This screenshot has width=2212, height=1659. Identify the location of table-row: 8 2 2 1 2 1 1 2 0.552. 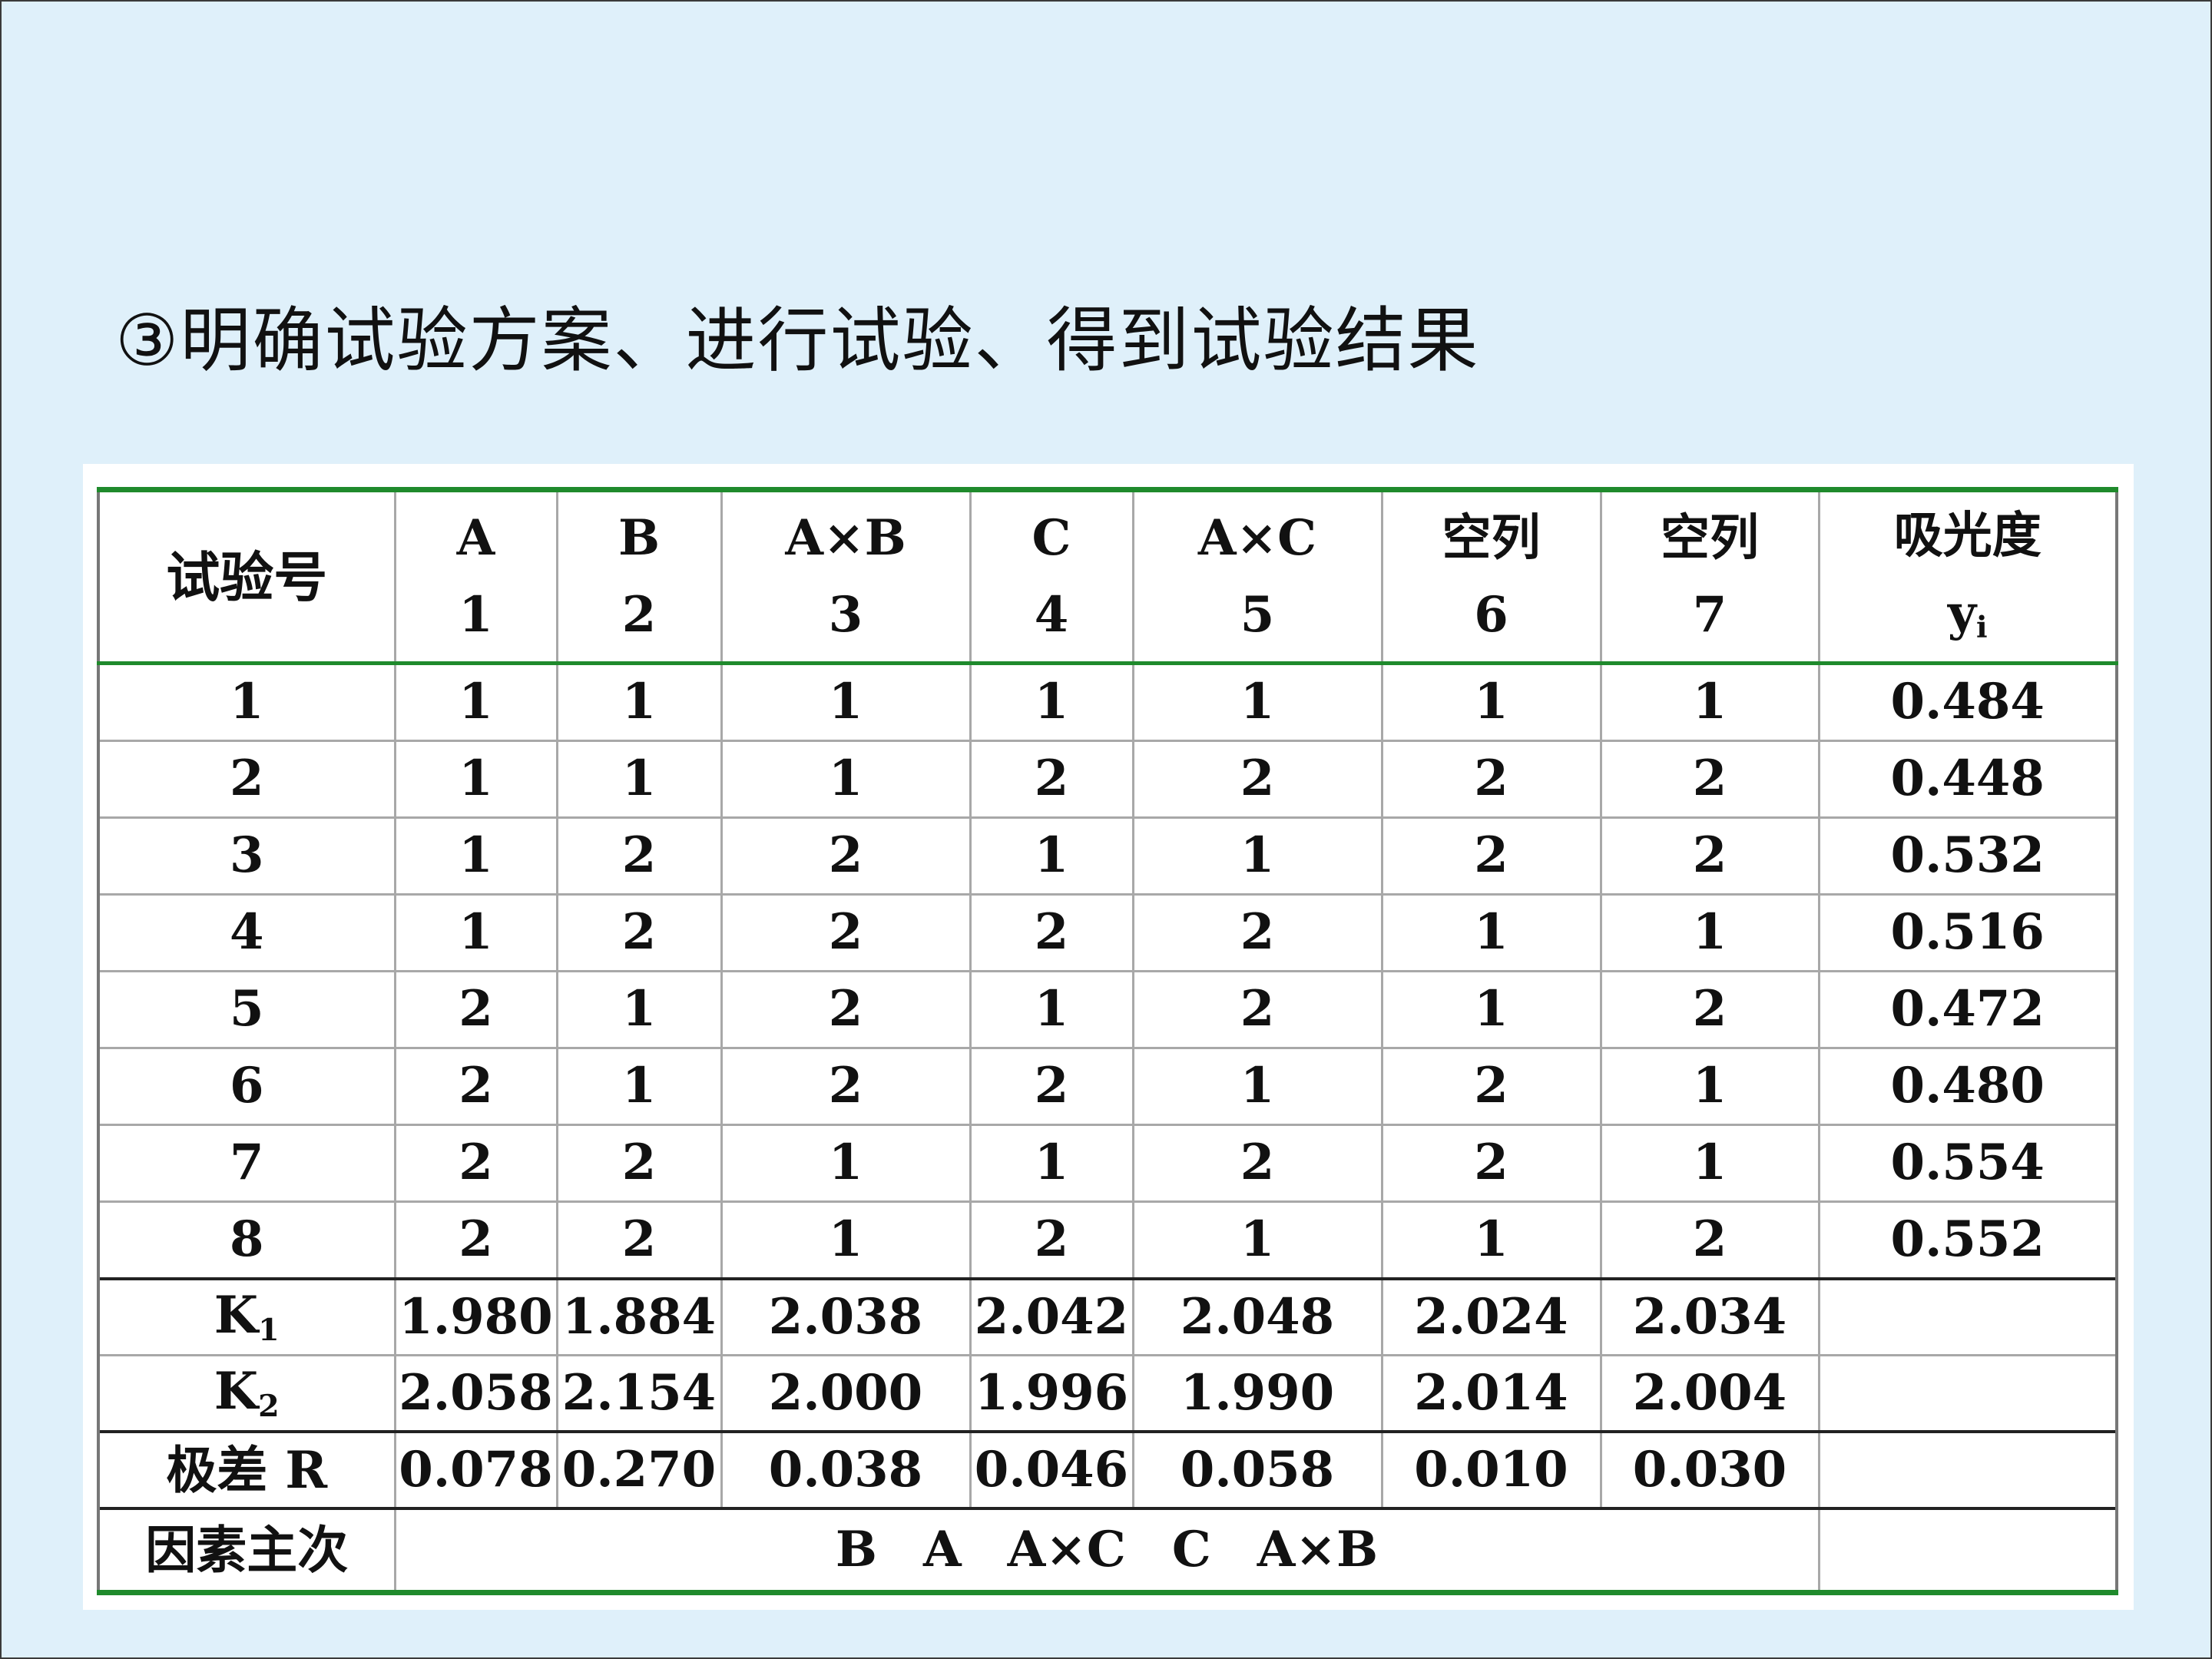
(1108, 1240).